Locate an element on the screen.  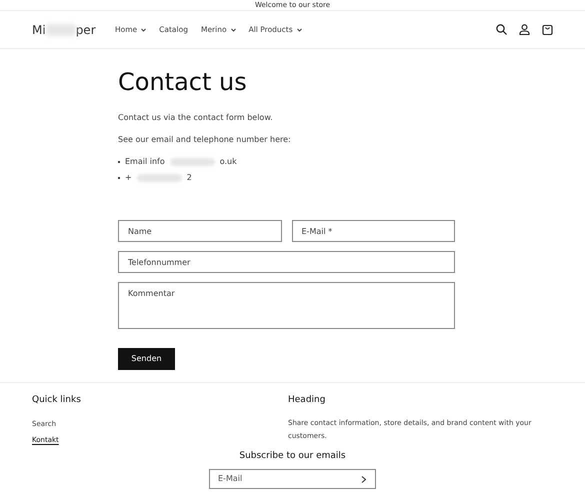
contact-text: o.uk is located at coordinates (228, 162).